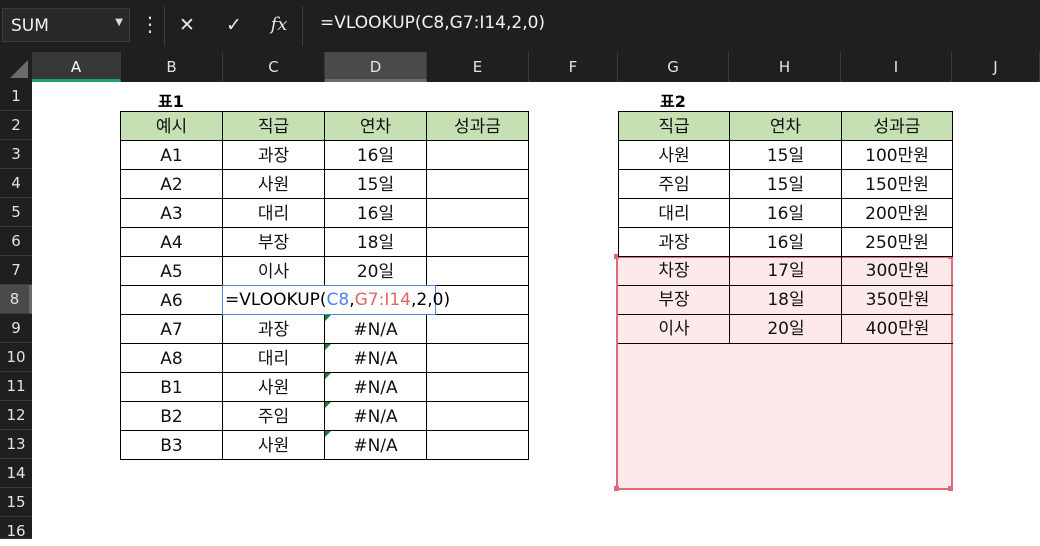 Image resolution: width=1040 pixels, height=546 pixels. I want to click on table1-cell: 부장, so click(273, 242).